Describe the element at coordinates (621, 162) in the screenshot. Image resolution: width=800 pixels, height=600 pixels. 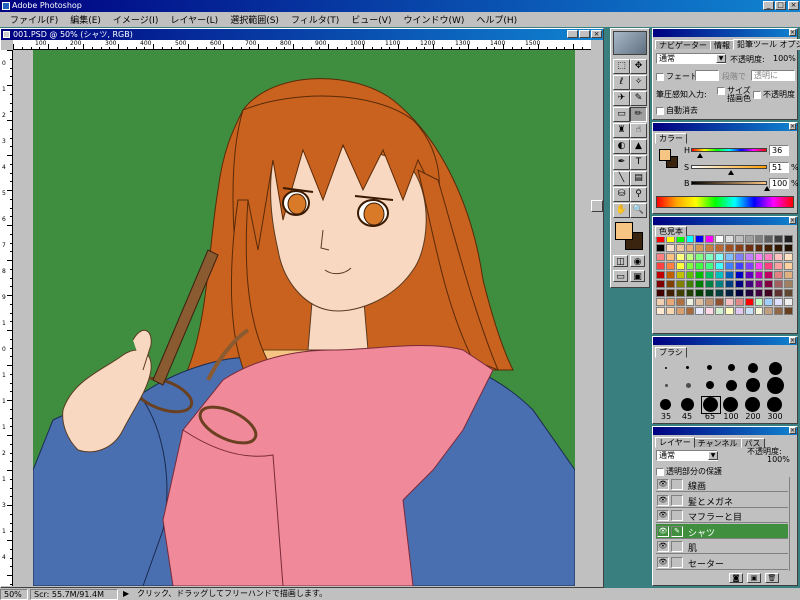
I see `pen-tool-icon: ✒` at that location.